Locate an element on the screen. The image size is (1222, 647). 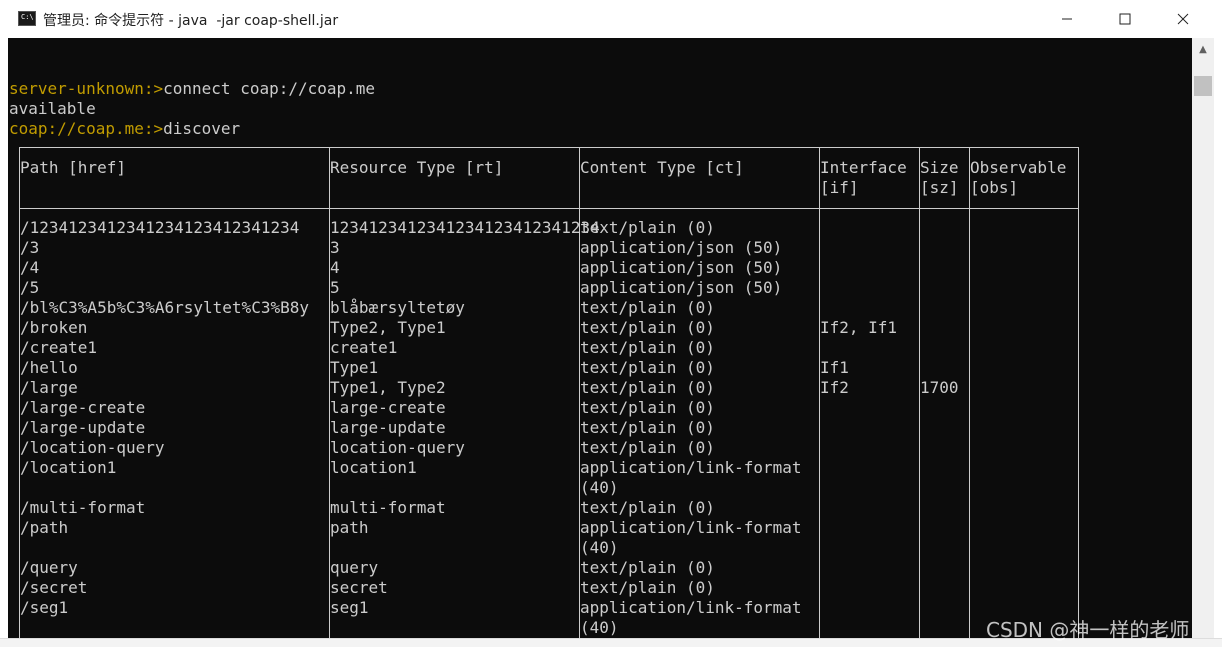
table-header-cell: Size is located at coordinates (939, 167).